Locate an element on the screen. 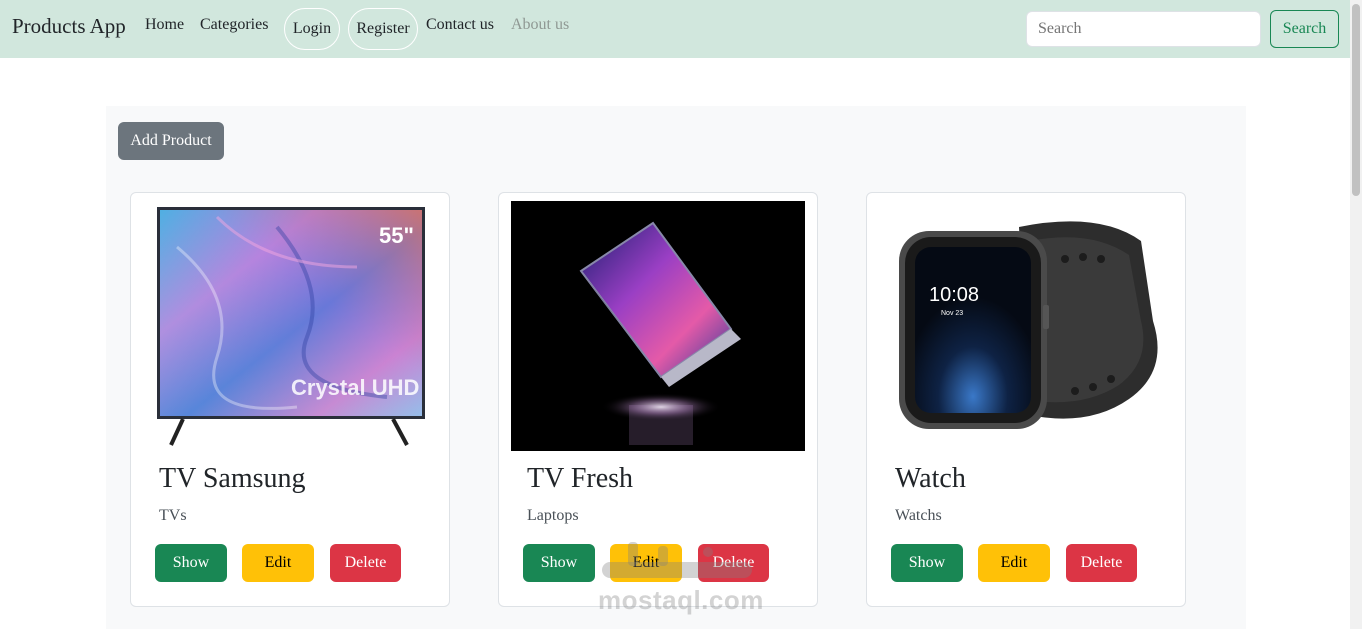 This screenshot has height=629, width=1362. search-button: Search is located at coordinates (1304, 29).